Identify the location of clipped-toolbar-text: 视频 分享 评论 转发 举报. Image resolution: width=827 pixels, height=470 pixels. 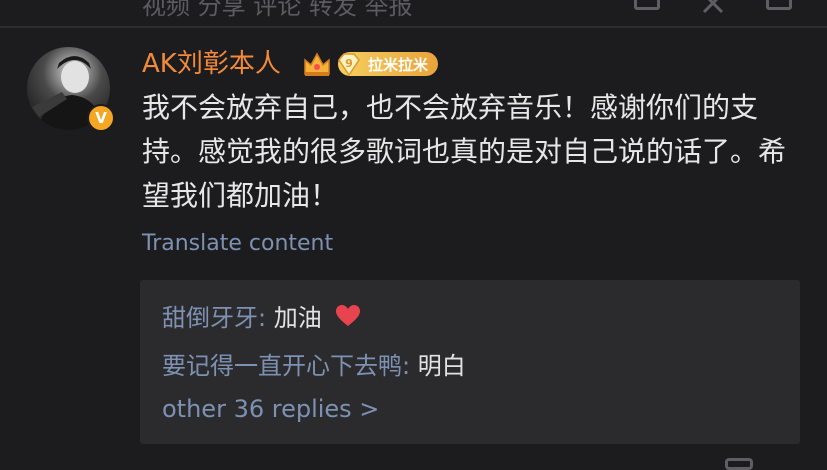
(277, 10).